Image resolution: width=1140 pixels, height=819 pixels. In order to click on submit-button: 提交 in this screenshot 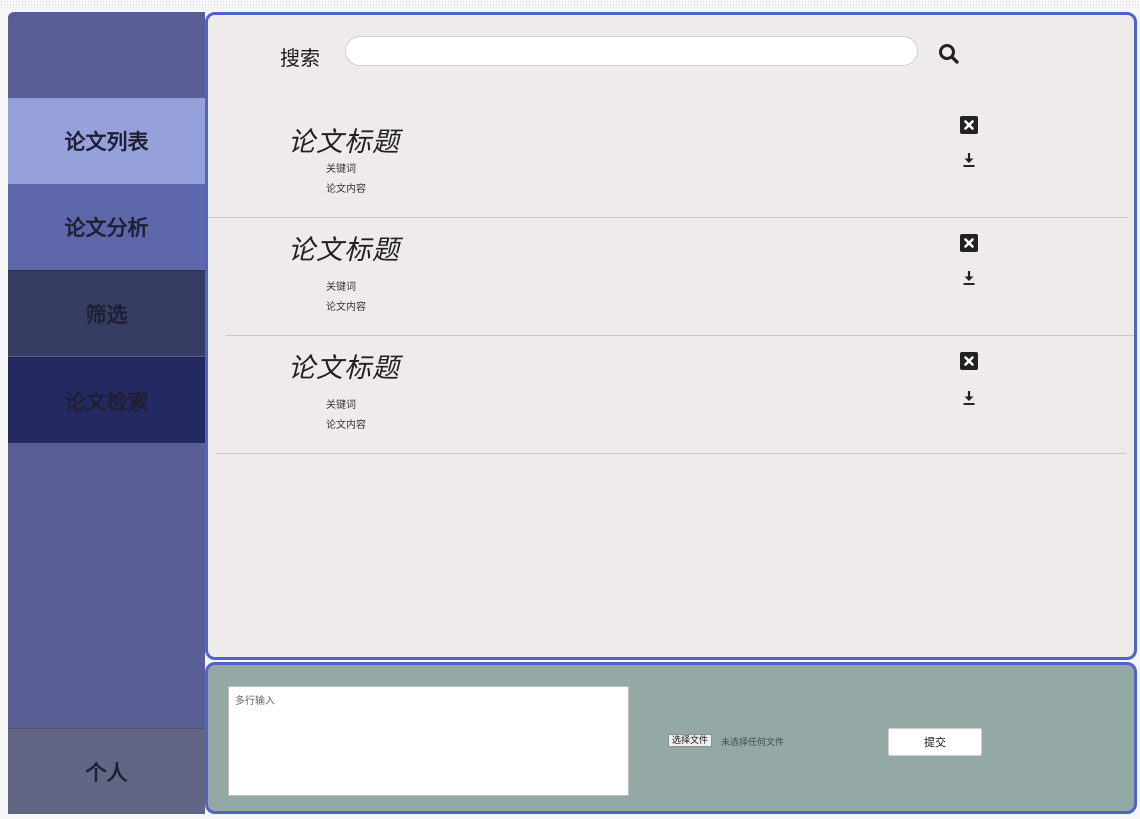, I will do `click(935, 742)`.